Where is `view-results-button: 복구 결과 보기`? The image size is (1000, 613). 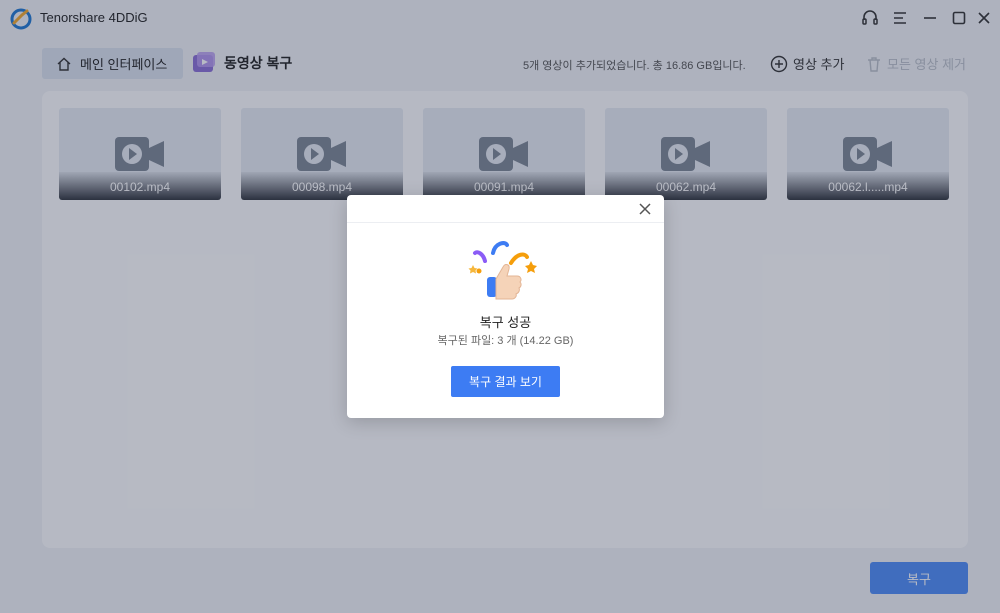
view-results-button: 복구 결과 보기 is located at coordinates (505, 381).